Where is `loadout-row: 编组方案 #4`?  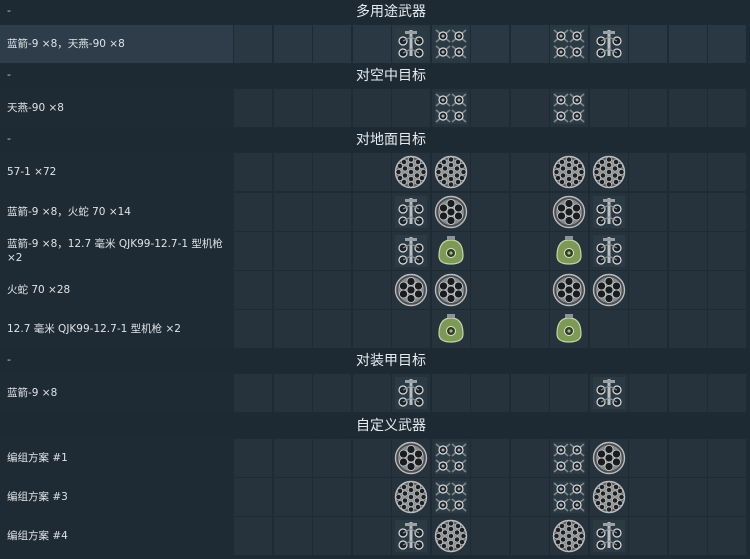 loadout-row: 编组方案 #4 is located at coordinates (375, 536).